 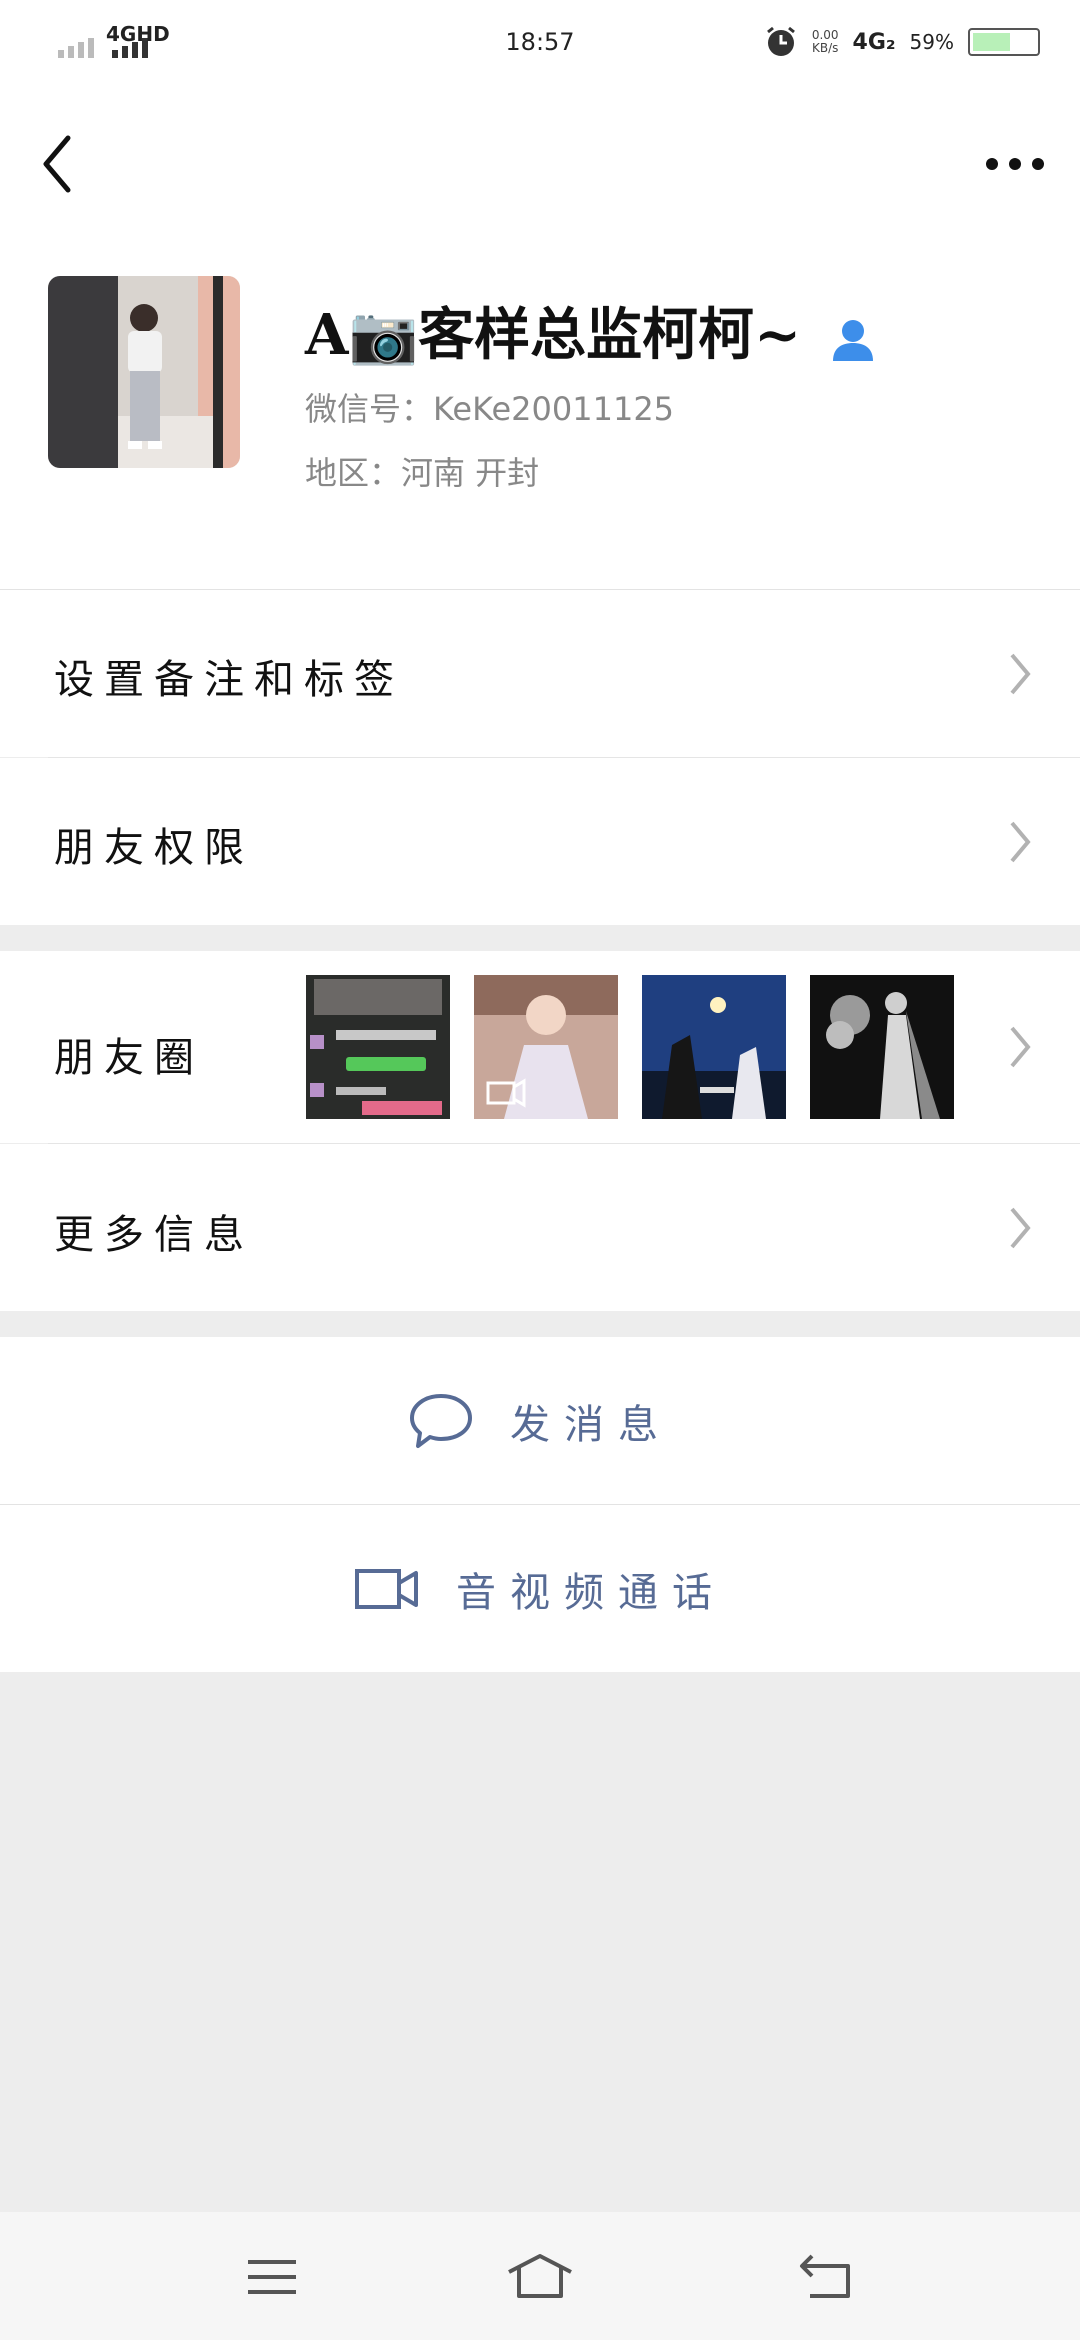 What do you see at coordinates (540, 42) in the screenshot?
I see `status-bar: 4GHD 18:57 0.00 KB/s 4G₂ 59%` at bounding box center [540, 42].